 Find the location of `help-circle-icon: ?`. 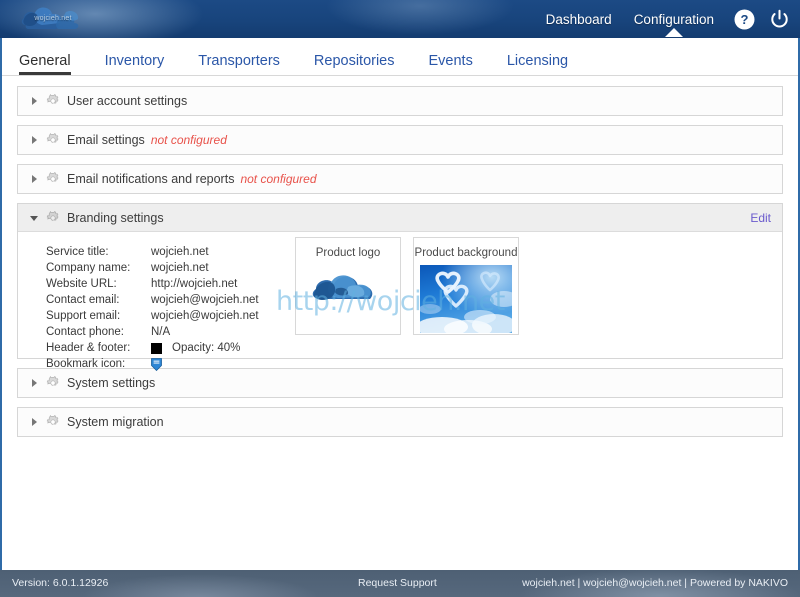

help-circle-icon: ? is located at coordinates (744, 19).